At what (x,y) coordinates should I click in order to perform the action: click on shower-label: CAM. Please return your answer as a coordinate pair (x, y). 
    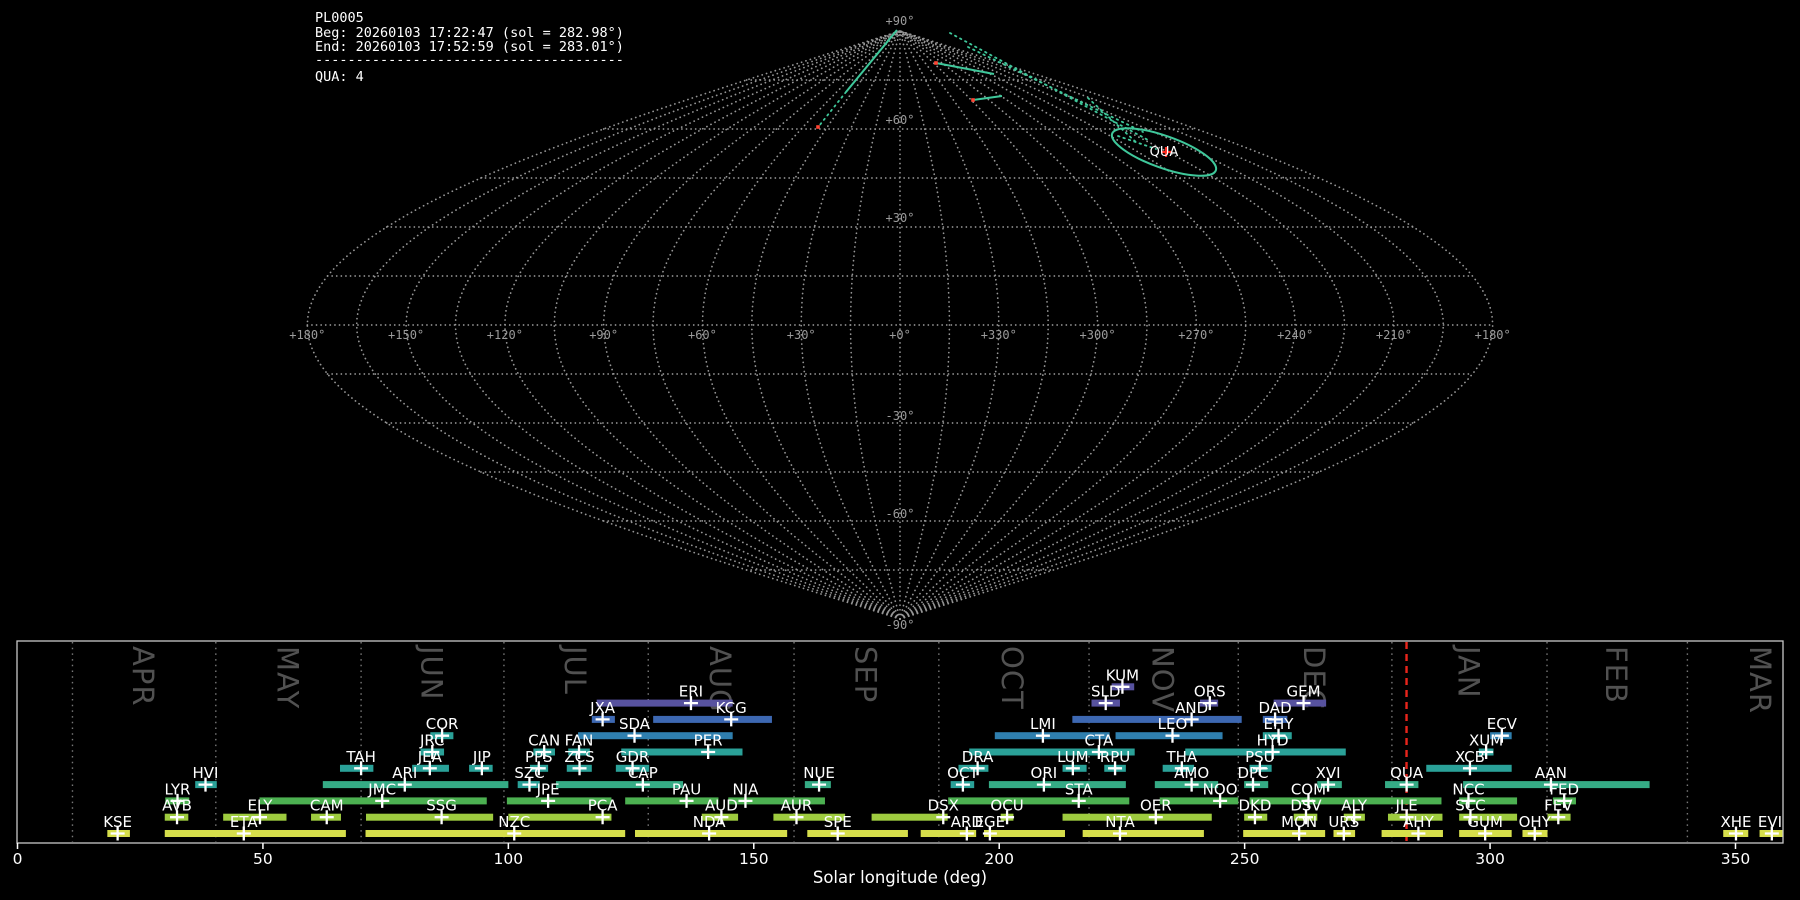
    Looking at the image, I should click on (327, 806).